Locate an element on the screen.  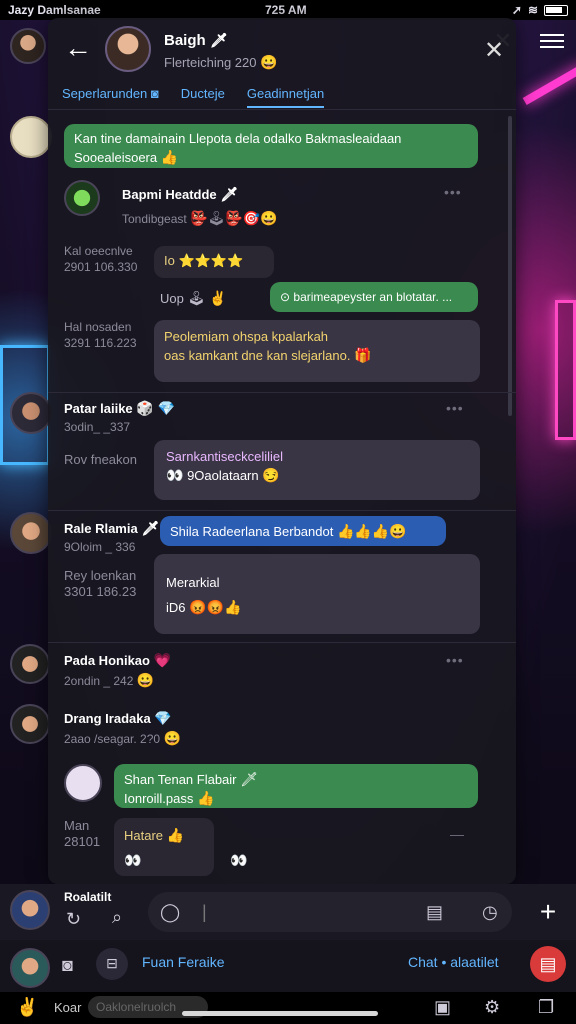
message-bubble: Io ⭐⭐⭐⭐ is located at coordinates (214, 262).